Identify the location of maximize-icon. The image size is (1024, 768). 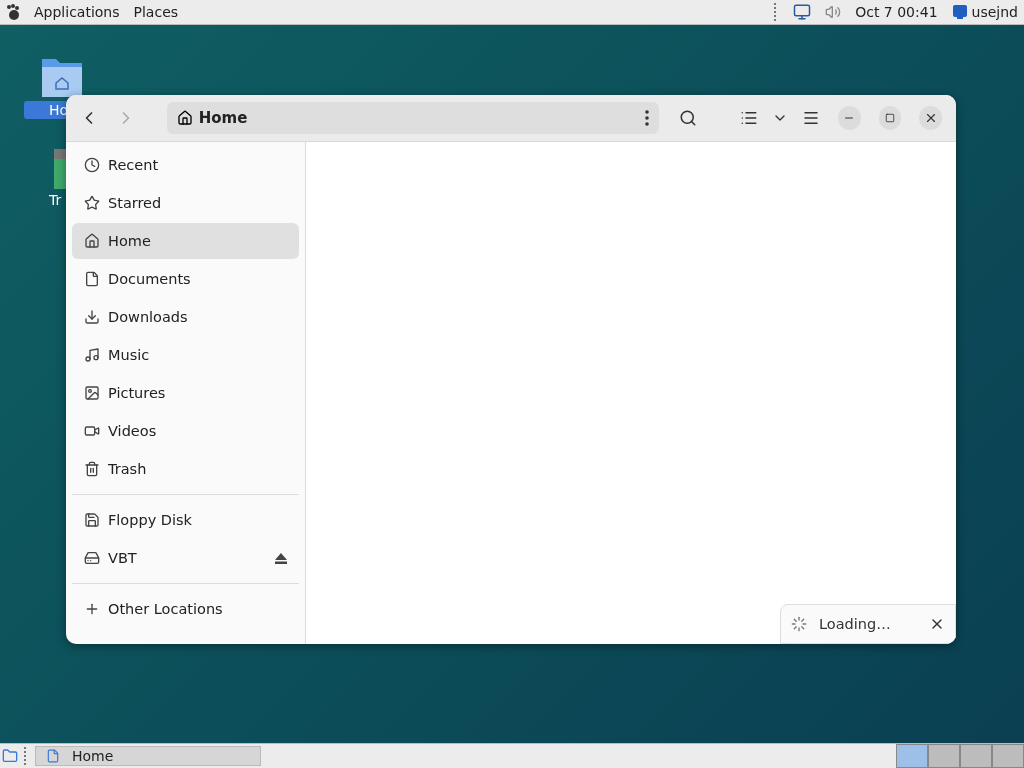
(889, 118).